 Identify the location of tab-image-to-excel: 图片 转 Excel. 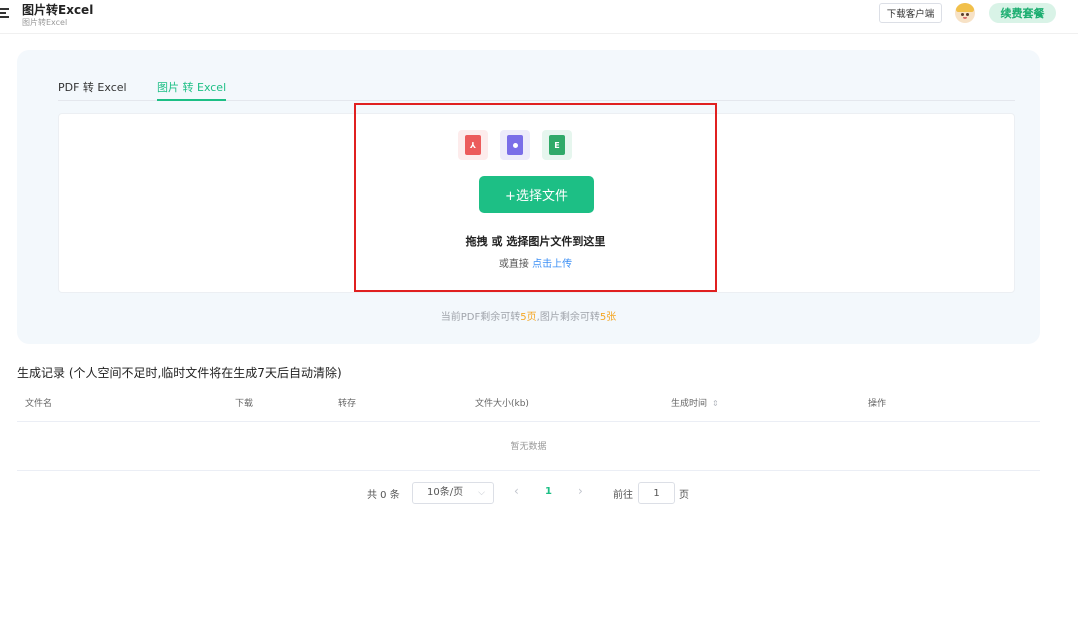
(192, 90).